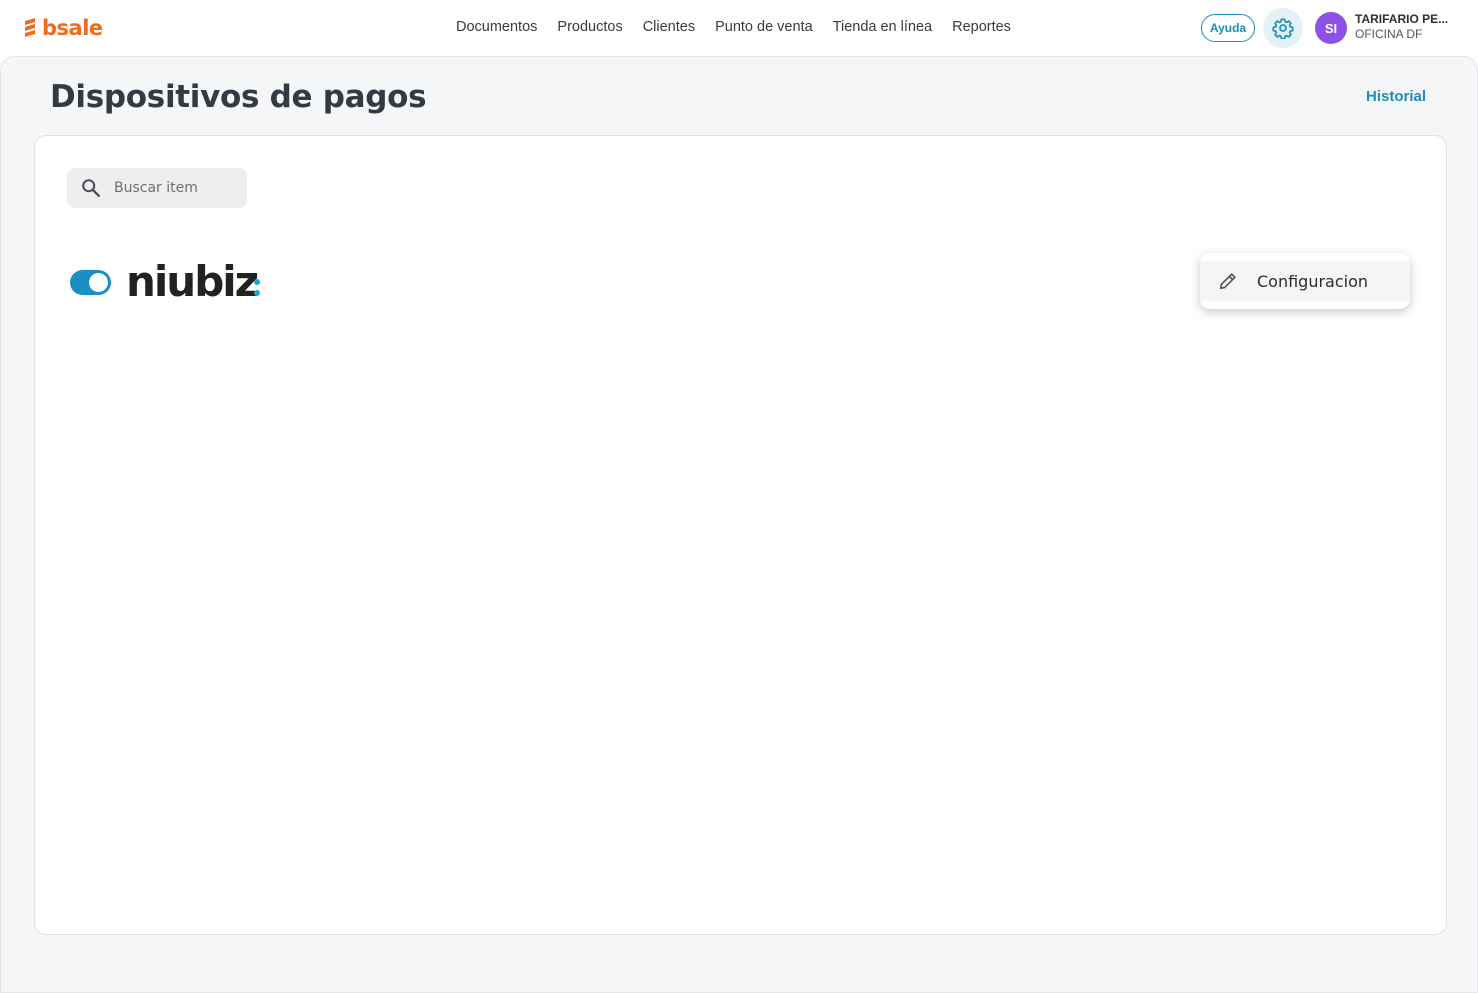 Image resolution: width=1478 pixels, height=993 pixels. I want to click on pencil-icon, so click(1228, 281).